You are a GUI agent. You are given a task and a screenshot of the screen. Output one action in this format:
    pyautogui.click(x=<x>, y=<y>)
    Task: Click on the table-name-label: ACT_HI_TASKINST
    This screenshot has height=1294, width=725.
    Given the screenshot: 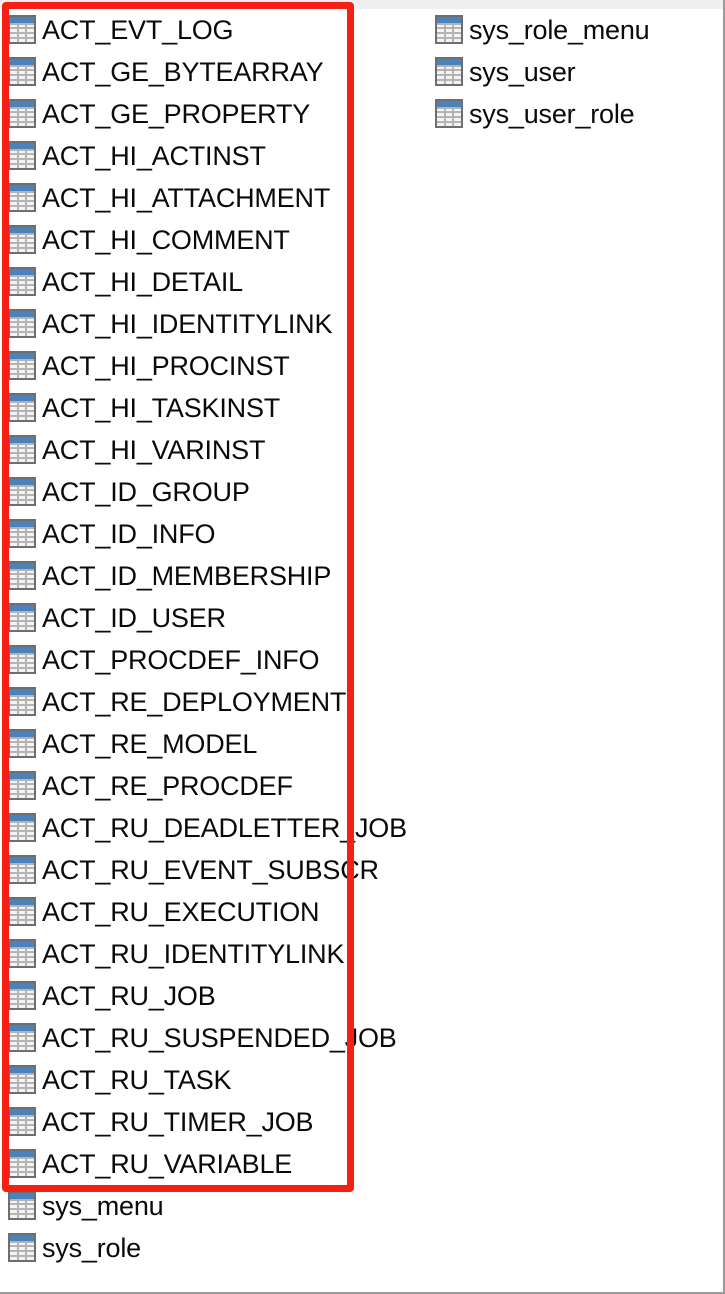 What is the action you would take?
    pyautogui.click(x=161, y=408)
    